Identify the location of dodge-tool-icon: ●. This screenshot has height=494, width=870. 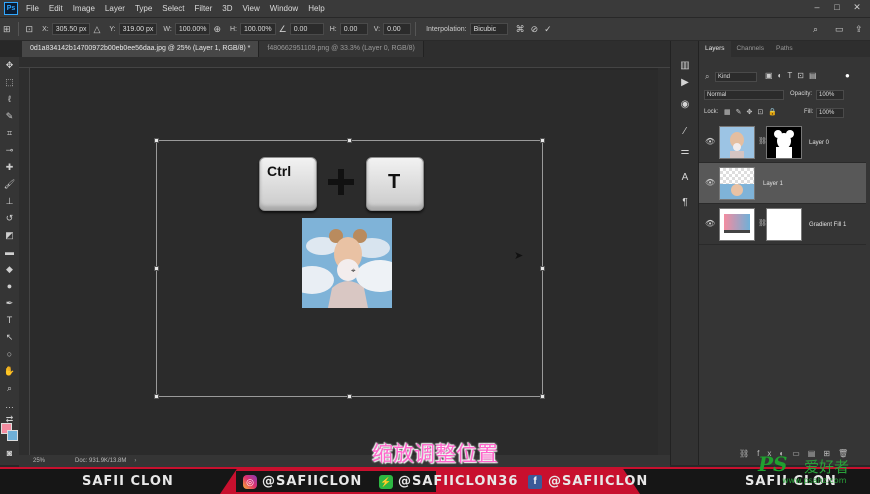
(9, 286).